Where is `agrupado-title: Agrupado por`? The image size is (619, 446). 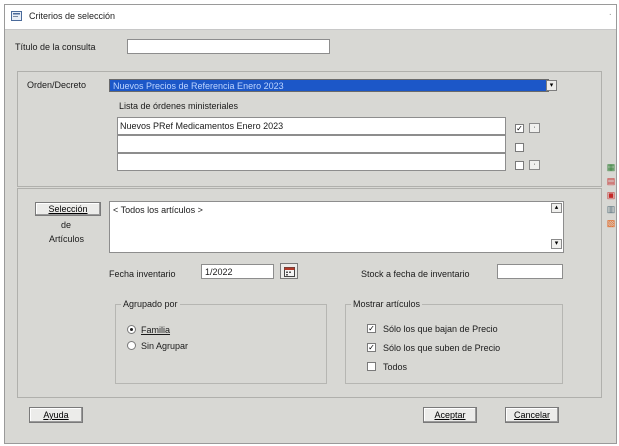 agrupado-title: Agrupado por is located at coordinates (150, 304).